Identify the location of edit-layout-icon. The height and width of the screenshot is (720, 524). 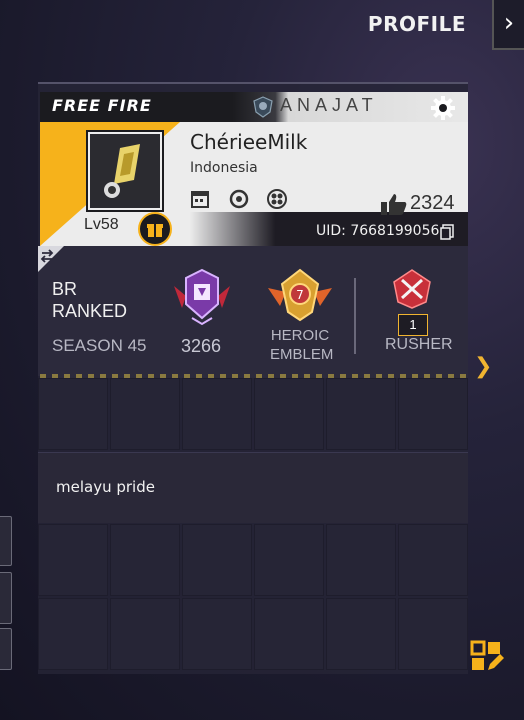
(487, 657).